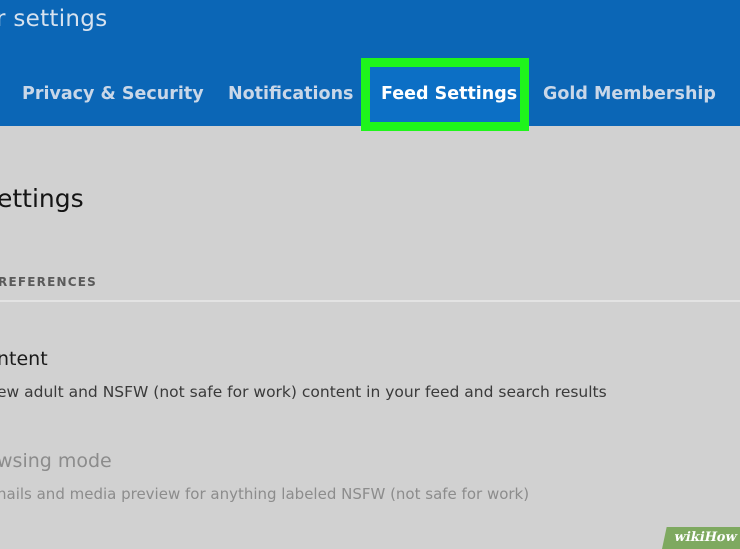  What do you see at coordinates (290, 94) in the screenshot?
I see `tab-notifications: Notifications` at bounding box center [290, 94].